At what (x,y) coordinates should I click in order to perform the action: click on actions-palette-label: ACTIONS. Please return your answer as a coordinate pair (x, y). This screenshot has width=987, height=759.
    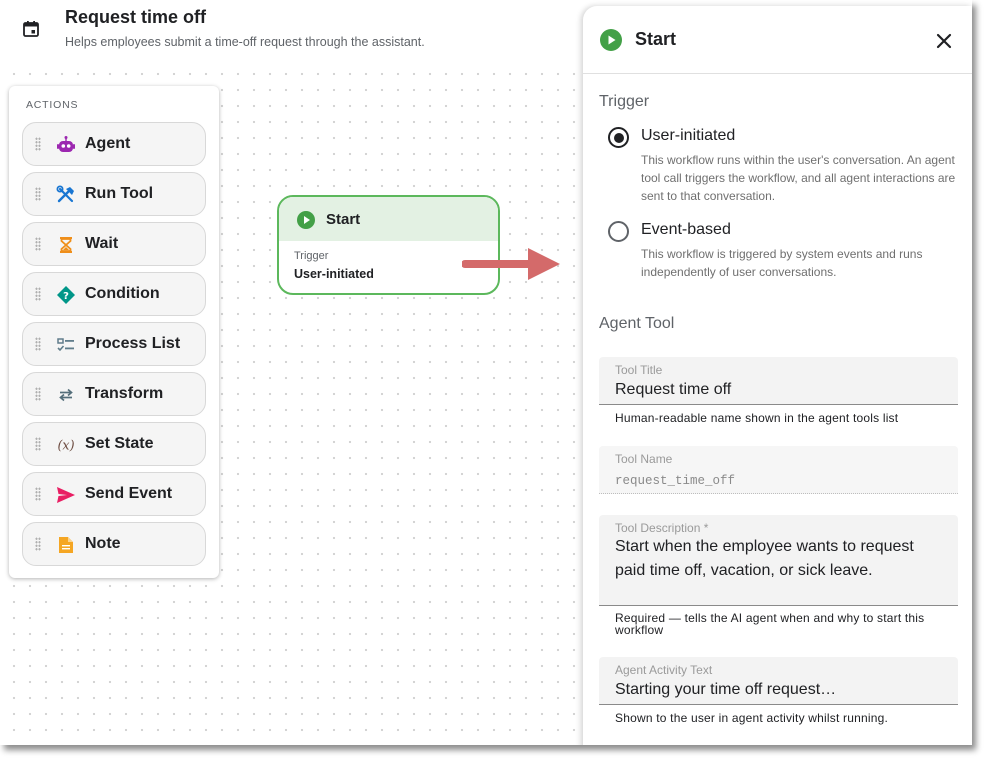
    Looking at the image, I should click on (52, 105).